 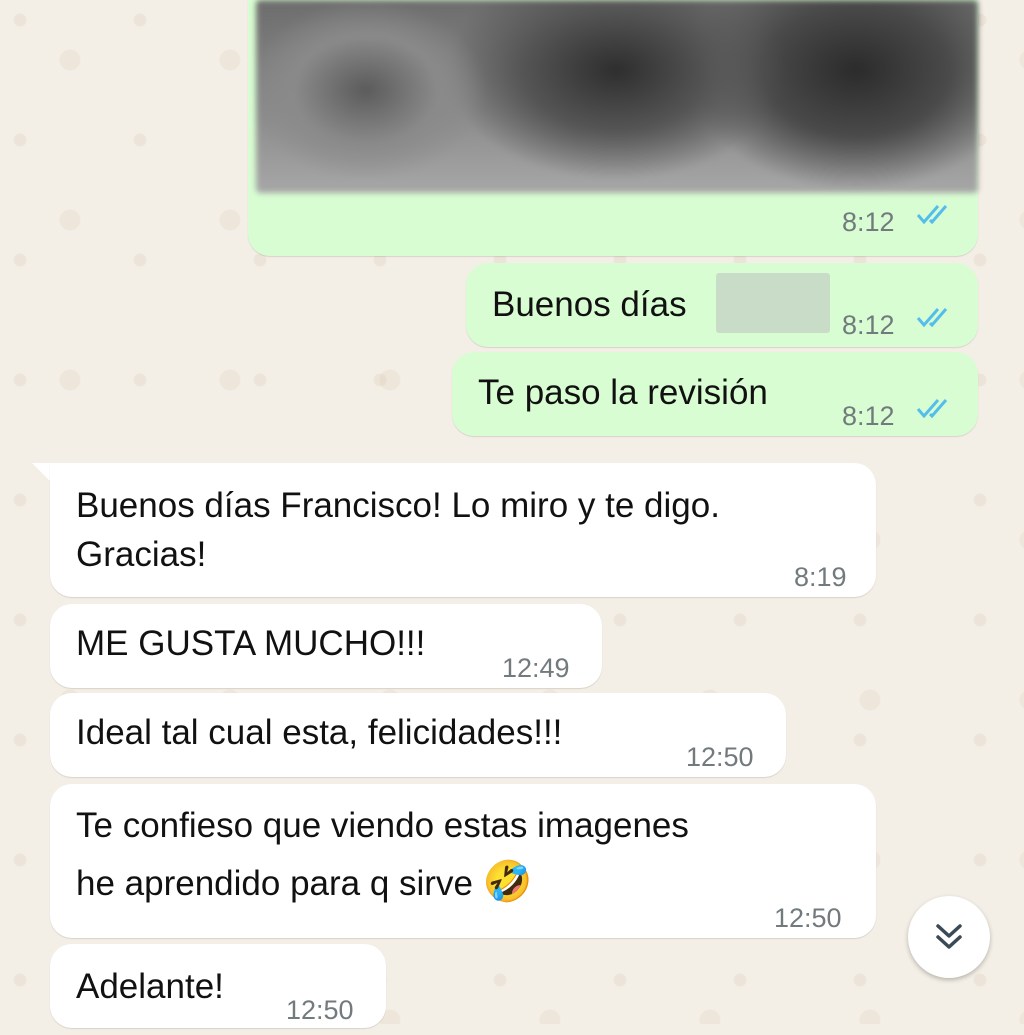 I want to click on outgoing-message: Te paso la revisión 8:12, so click(x=715, y=394).